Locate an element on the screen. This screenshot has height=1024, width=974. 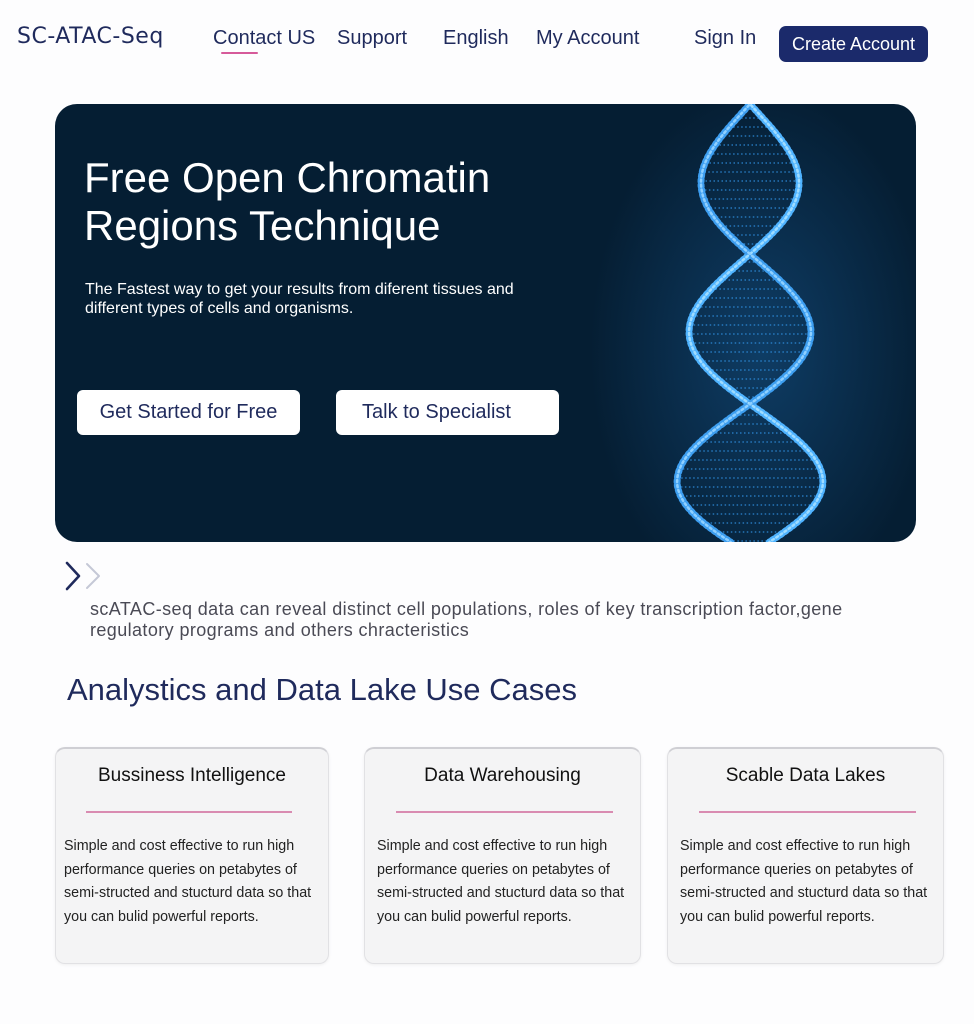
get-started-button: Get Started for Free is located at coordinates (188, 412).